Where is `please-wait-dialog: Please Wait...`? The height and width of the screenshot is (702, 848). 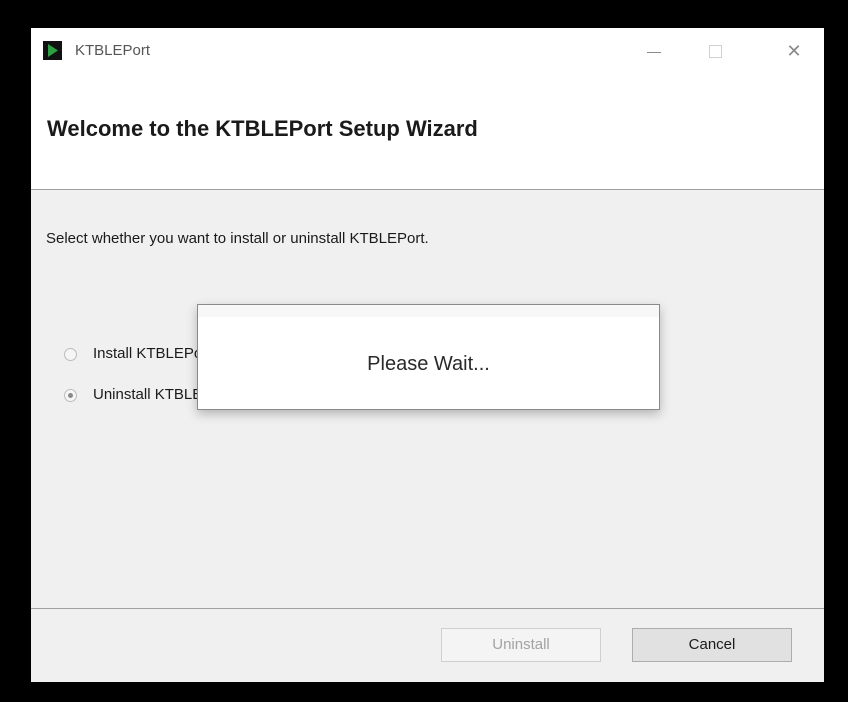
please-wait-dialog: Please Wait... is located at coordinates (428, 357).